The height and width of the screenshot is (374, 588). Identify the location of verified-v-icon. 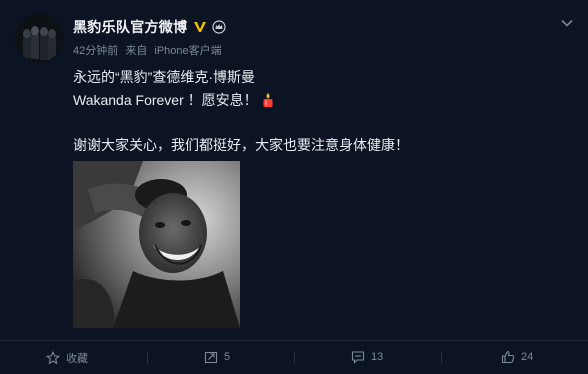
(200, 27).